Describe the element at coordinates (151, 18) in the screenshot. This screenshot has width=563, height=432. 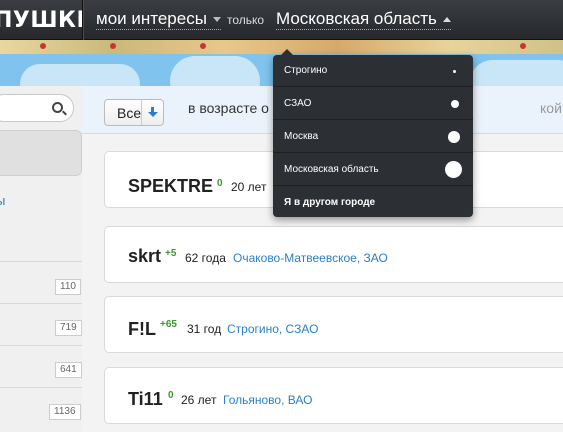
I see `interests-label: мои интересы` at that location.